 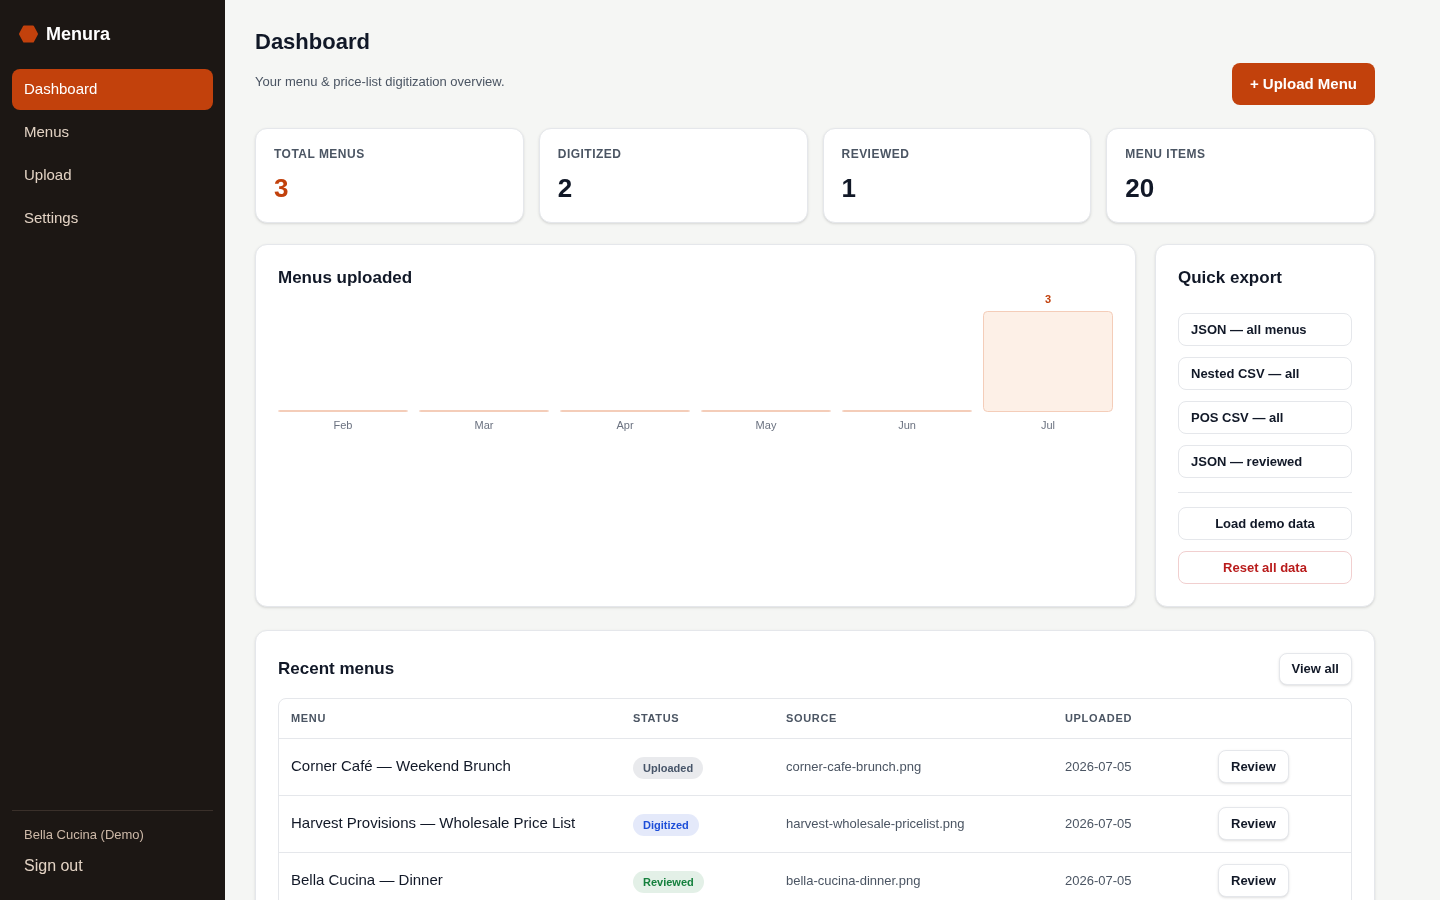 What do you see at coordinates (112, 218) in the screenshot?
I see `nav-item: Settings` at bounding box center [112, 218].